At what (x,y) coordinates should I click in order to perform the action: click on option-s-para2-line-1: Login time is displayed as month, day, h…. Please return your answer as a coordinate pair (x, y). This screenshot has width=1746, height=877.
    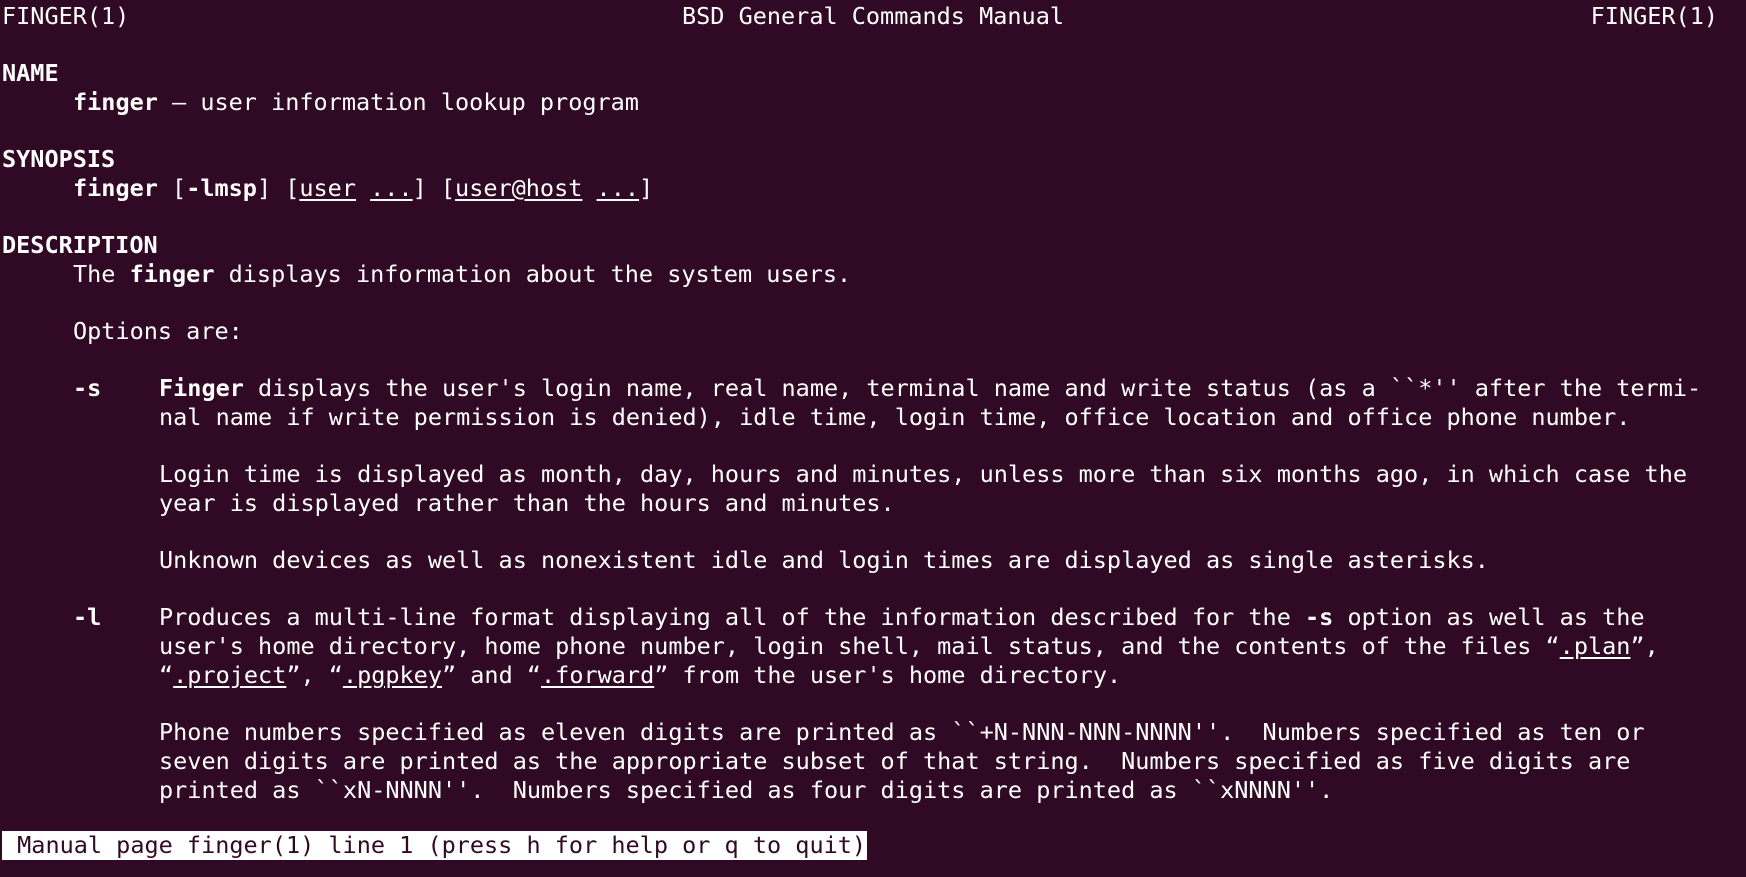
    Looking at the image, I should click on (923, 474).